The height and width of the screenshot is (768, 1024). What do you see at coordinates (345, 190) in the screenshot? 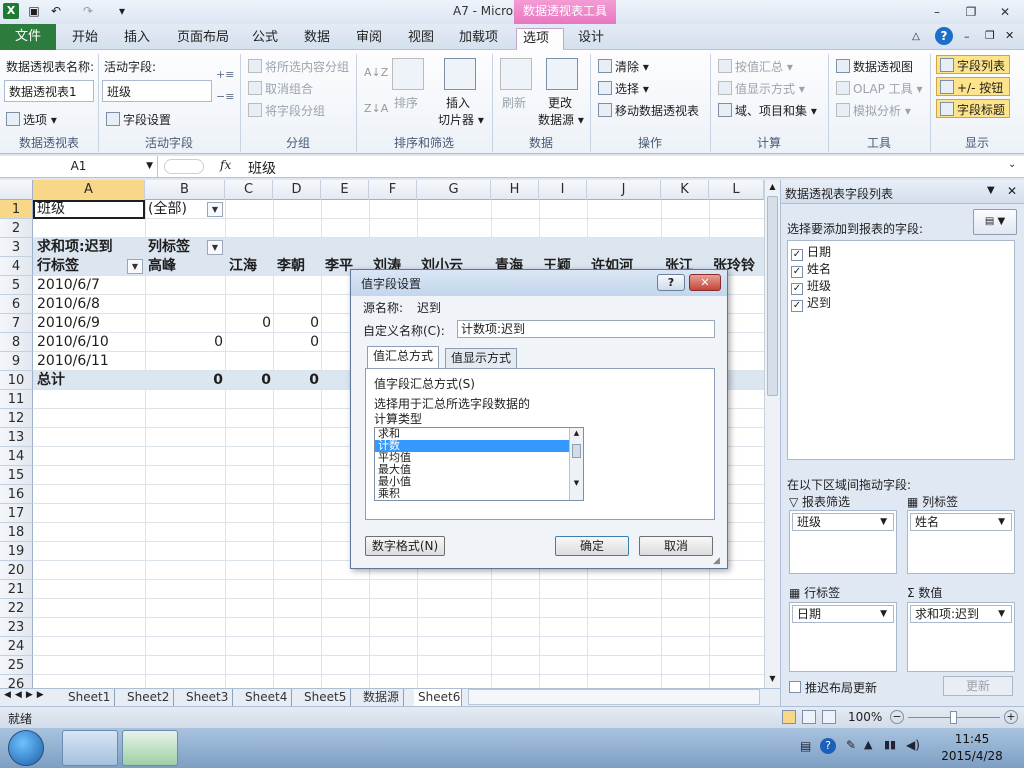
I see `column-header: E` at bounding box center [345, 190].